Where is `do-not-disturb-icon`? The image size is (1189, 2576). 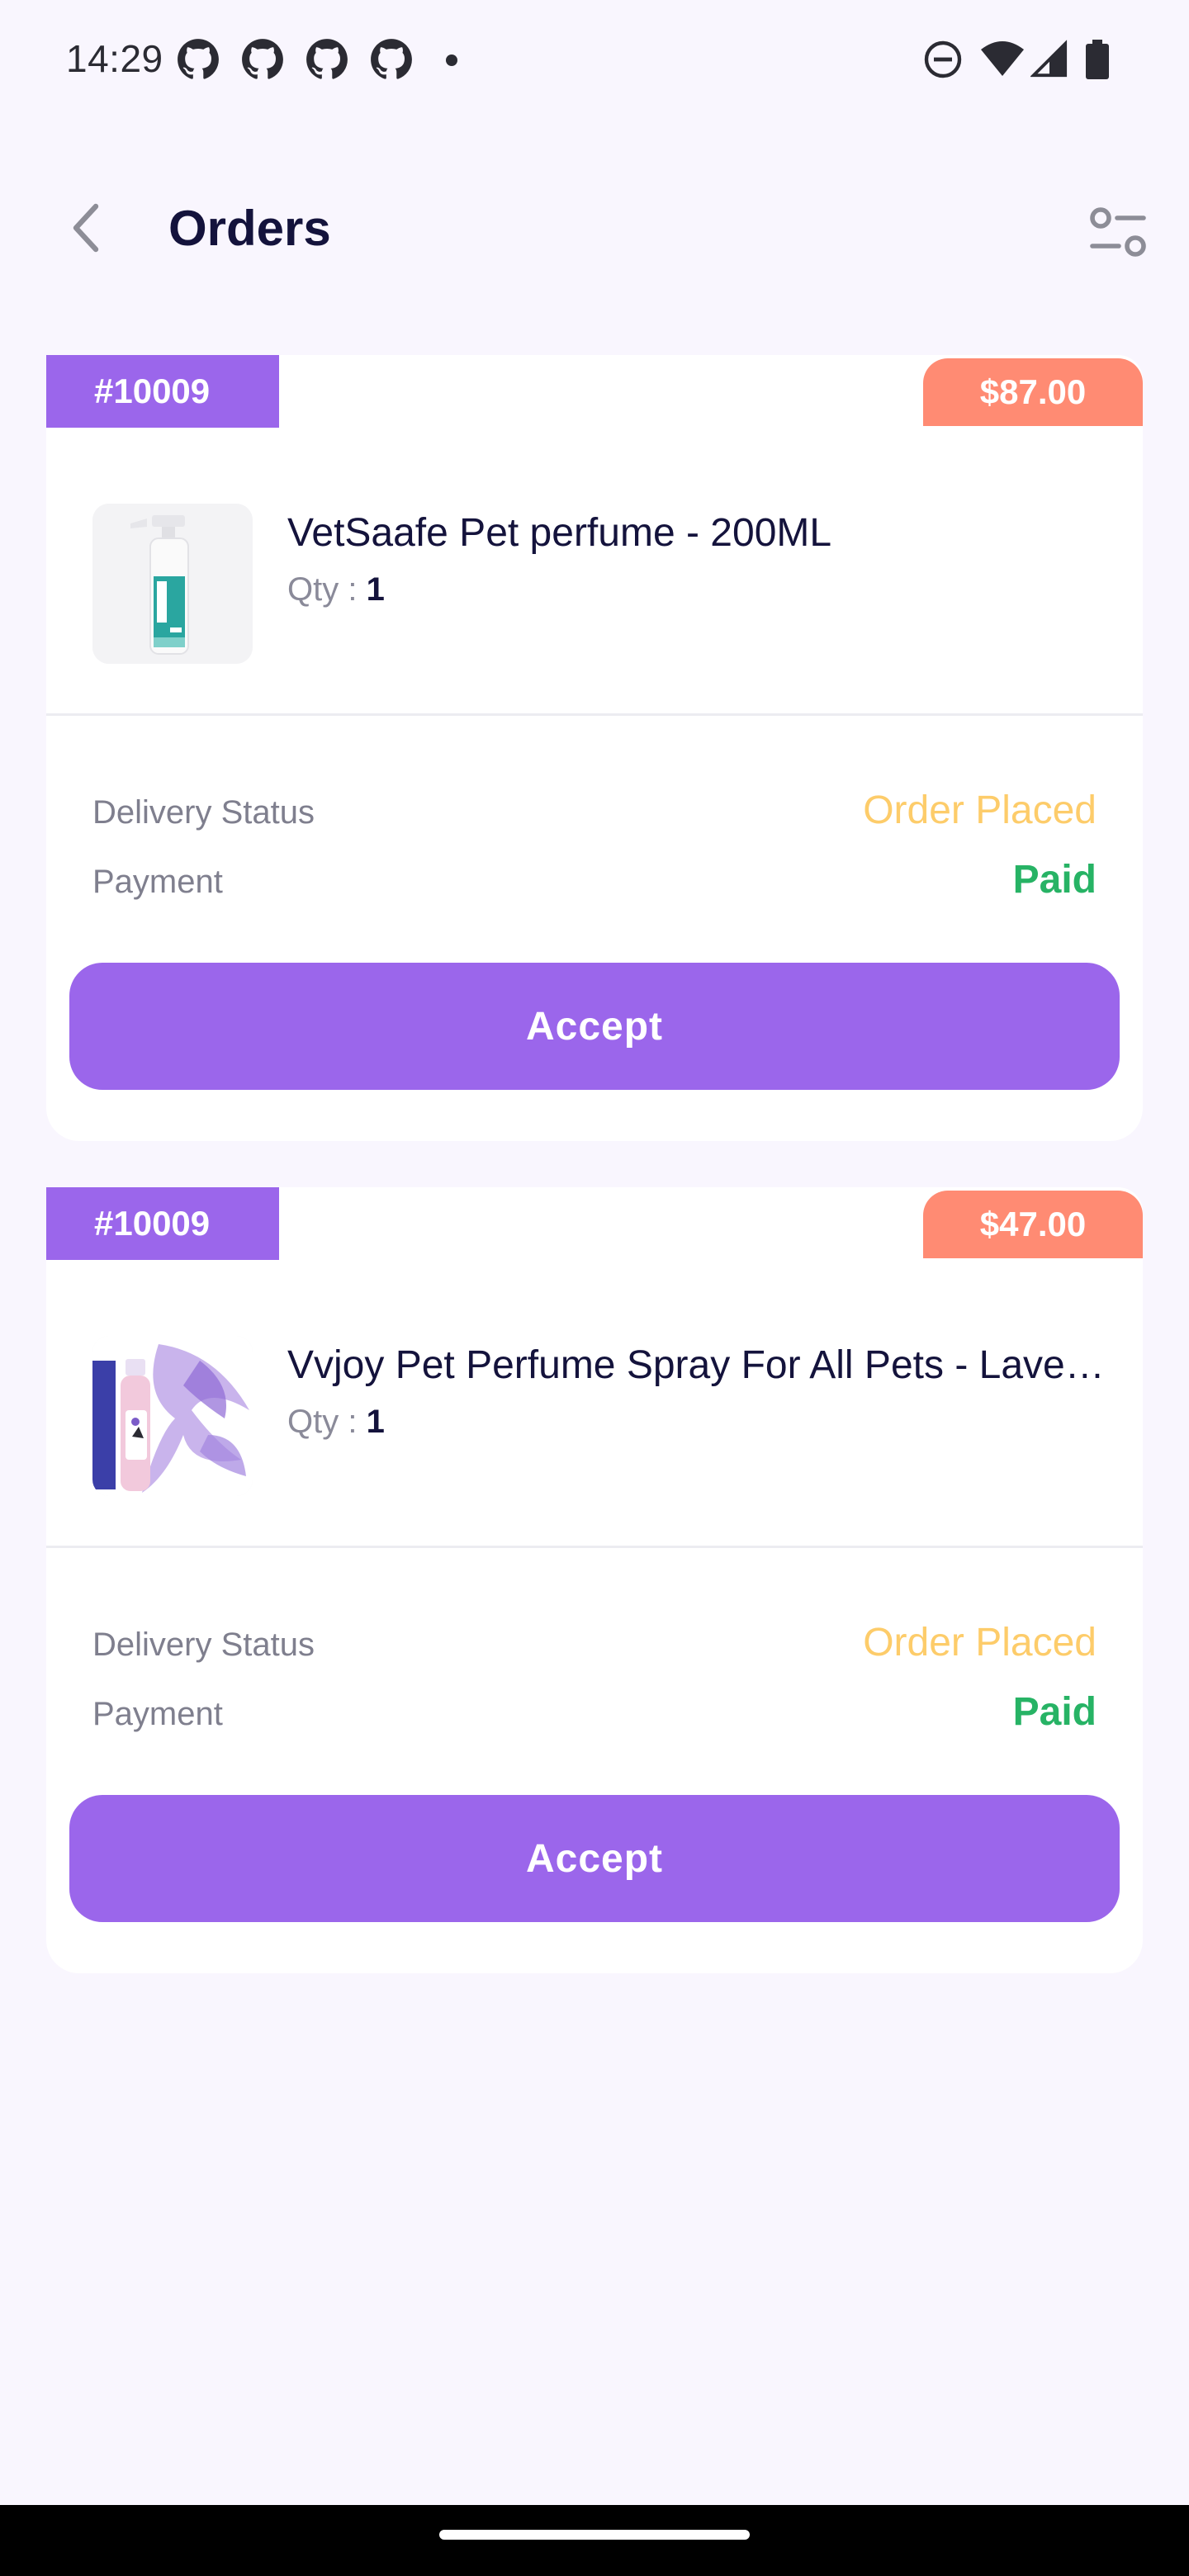 do-not-disturb-icon is located at coordinates (943, 59).